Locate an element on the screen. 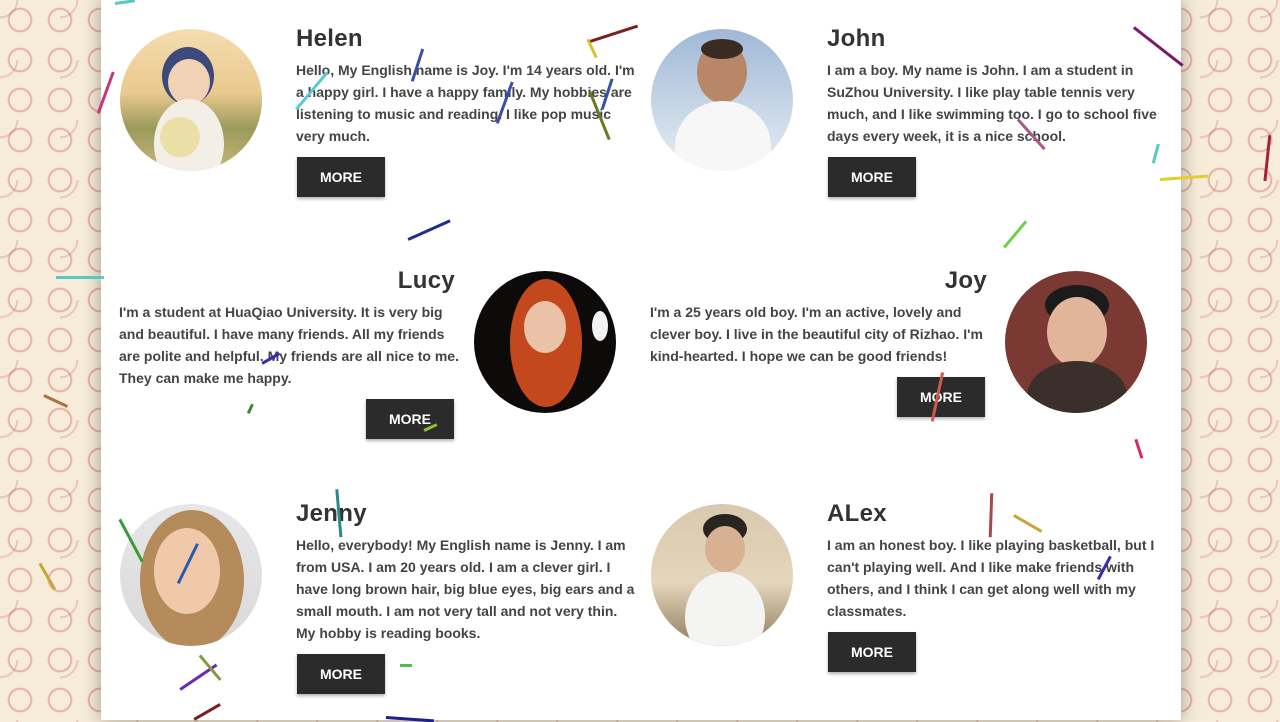 The height and width of the screenshot is (722, 1280). profile-name: Jenny is located at coordinates (331, 513).